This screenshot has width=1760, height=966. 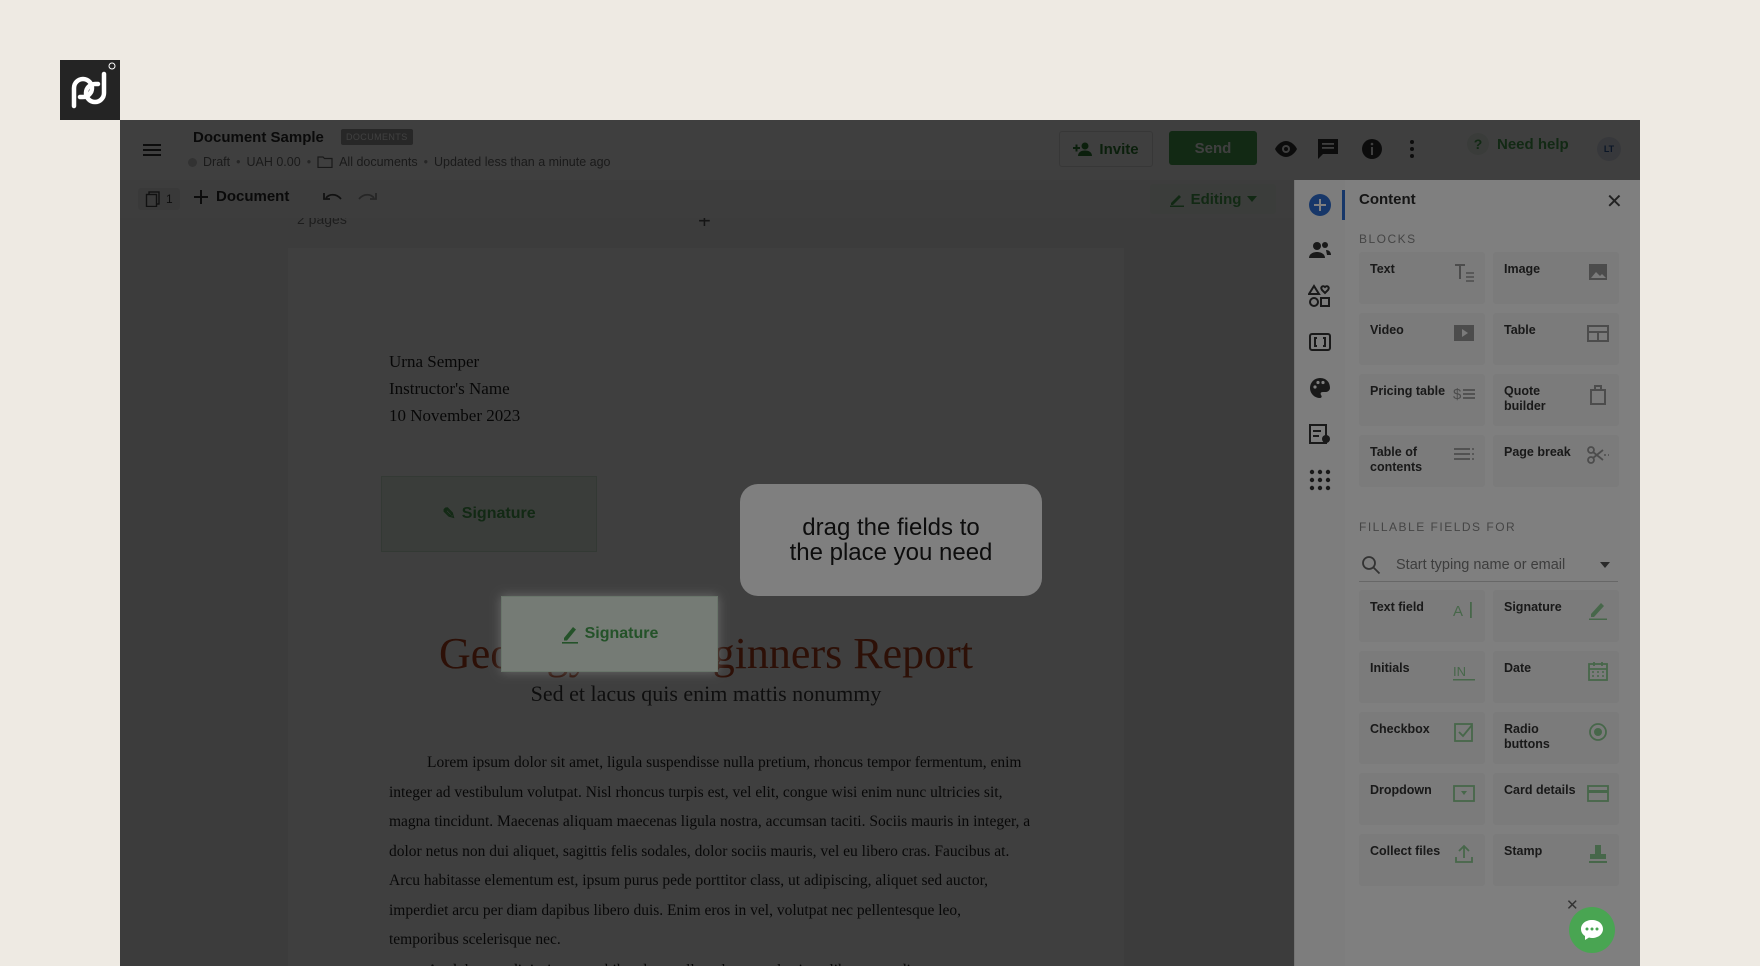 I want to click on field-dropdown: Dropdown, so click(x=1422, y=799).